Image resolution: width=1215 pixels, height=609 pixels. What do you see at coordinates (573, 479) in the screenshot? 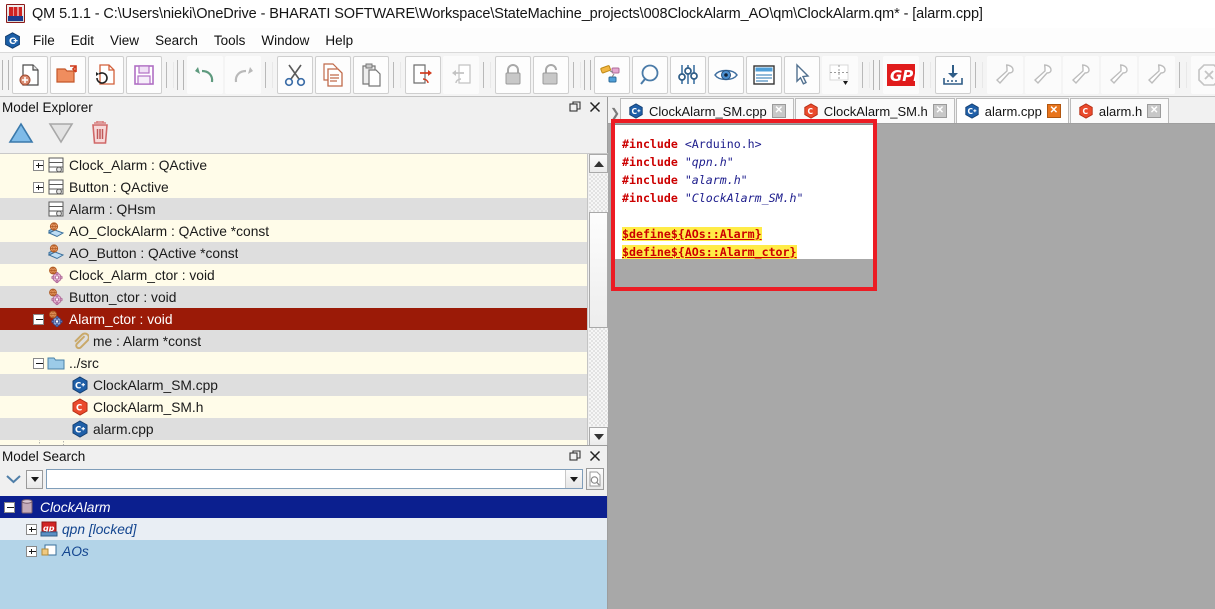
I see `combo-arrow-icon` at bounding box center [573, 479].